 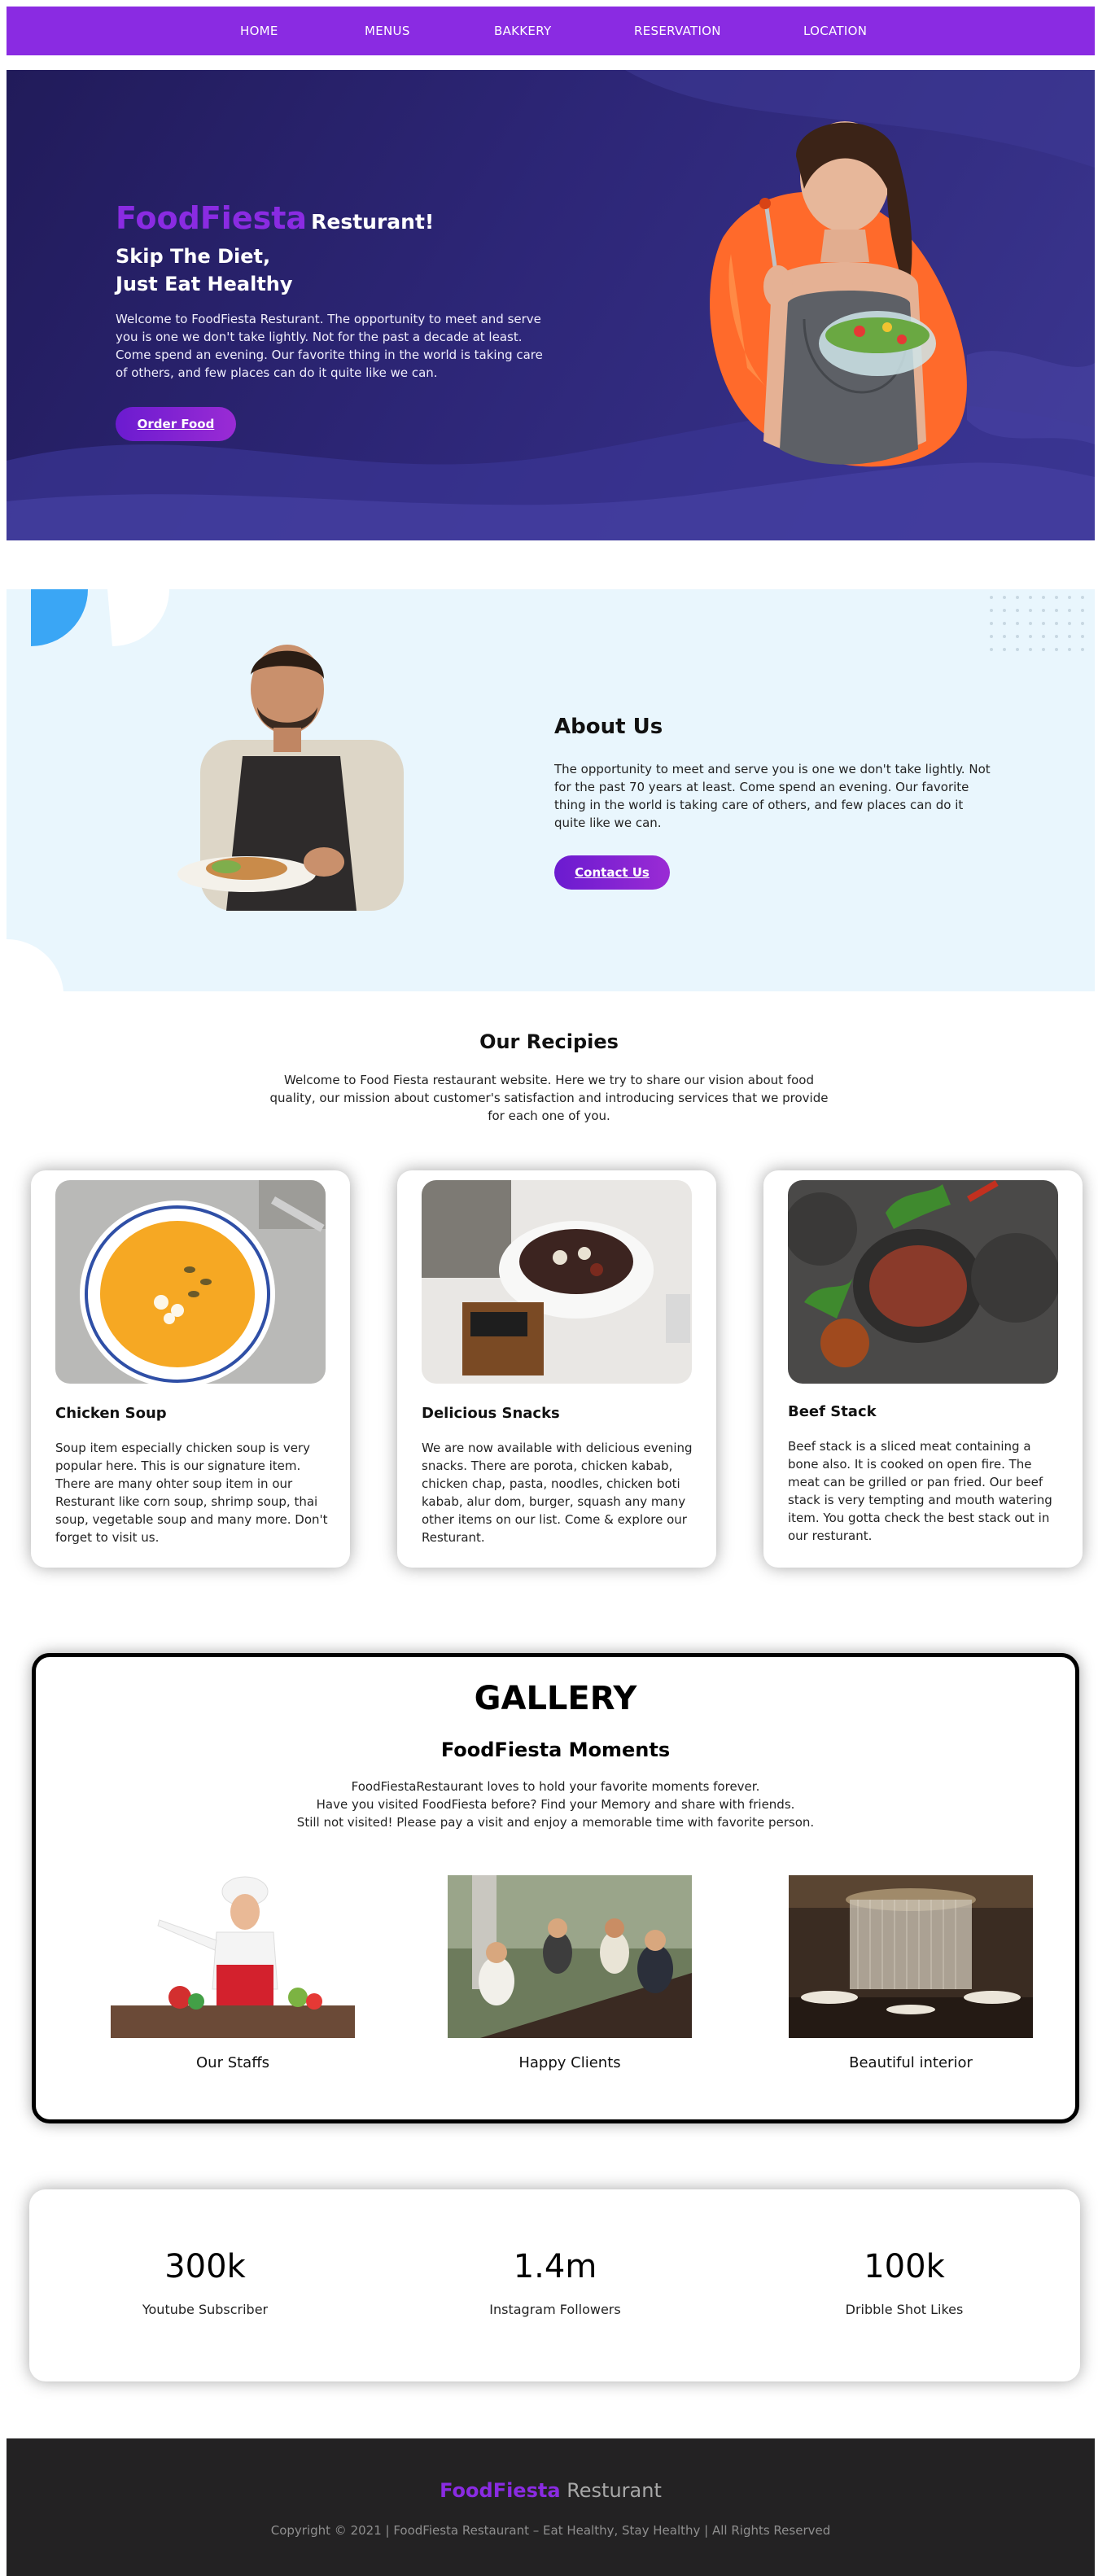 I want to click on hero-tagline: Skip The Diet, Just Eat Healthy, so click(x=278, y=270).